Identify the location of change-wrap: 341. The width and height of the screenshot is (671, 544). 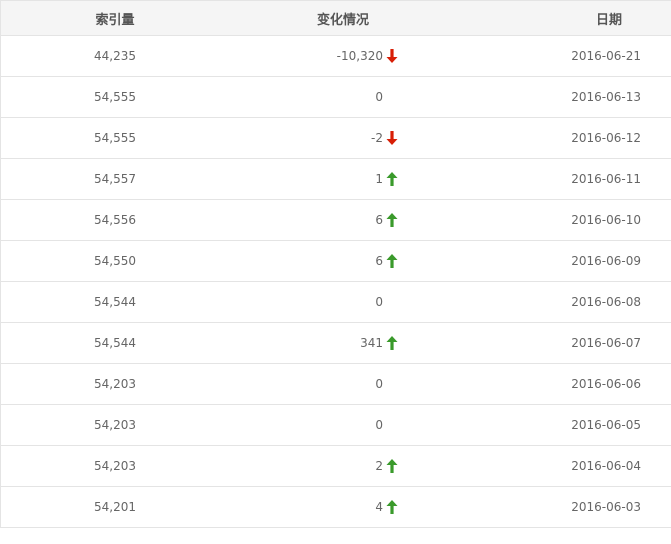
(313, 343).